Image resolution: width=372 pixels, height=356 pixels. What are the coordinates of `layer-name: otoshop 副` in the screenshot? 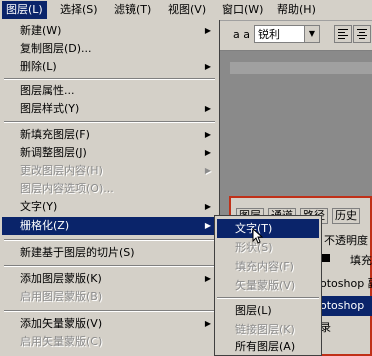 It's located at (346, 283).